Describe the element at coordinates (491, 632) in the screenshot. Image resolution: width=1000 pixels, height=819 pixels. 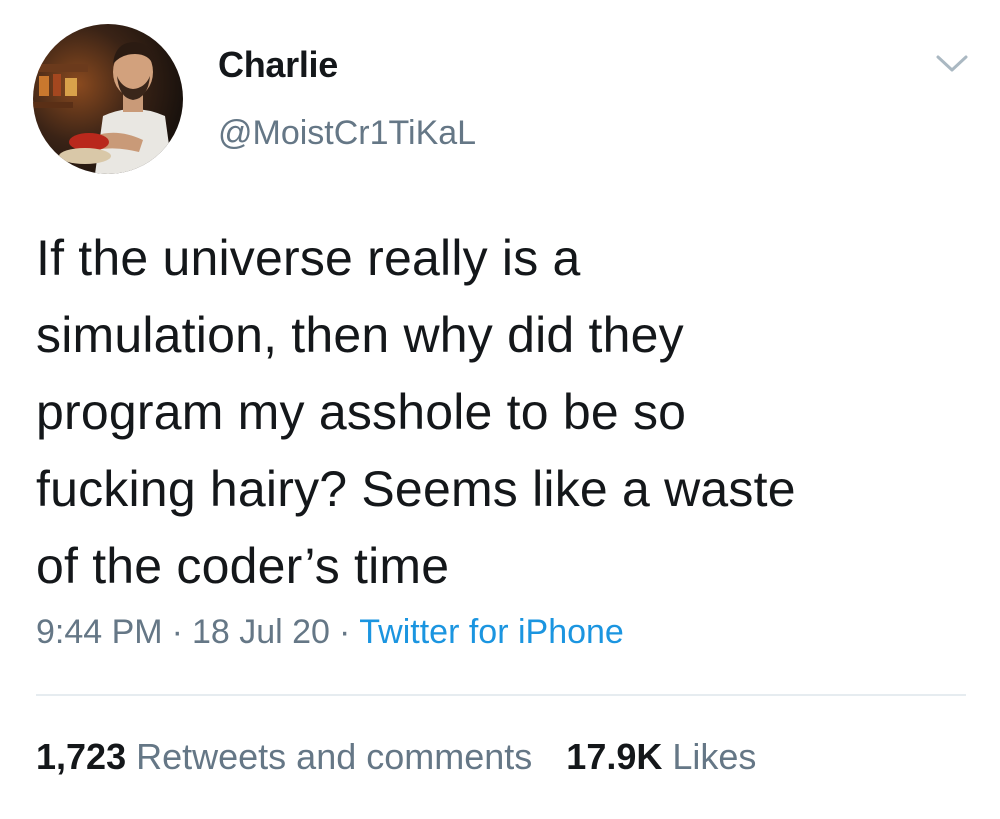
I see `tweet-source-link: Twitter for iPhone` at that location.